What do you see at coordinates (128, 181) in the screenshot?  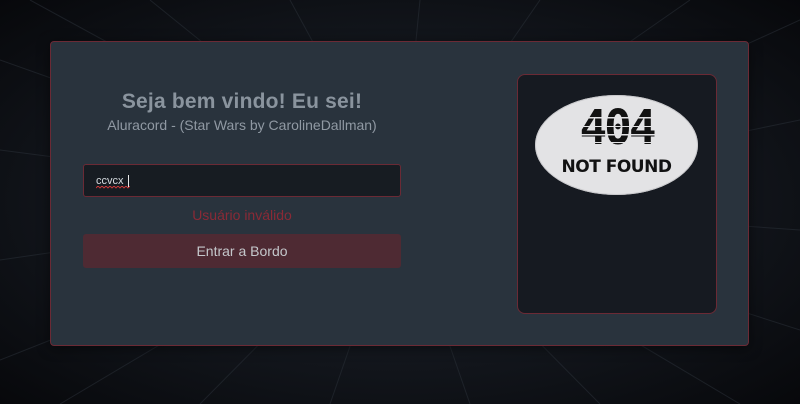 I see `text-caret` at bounding box center [128, 181].